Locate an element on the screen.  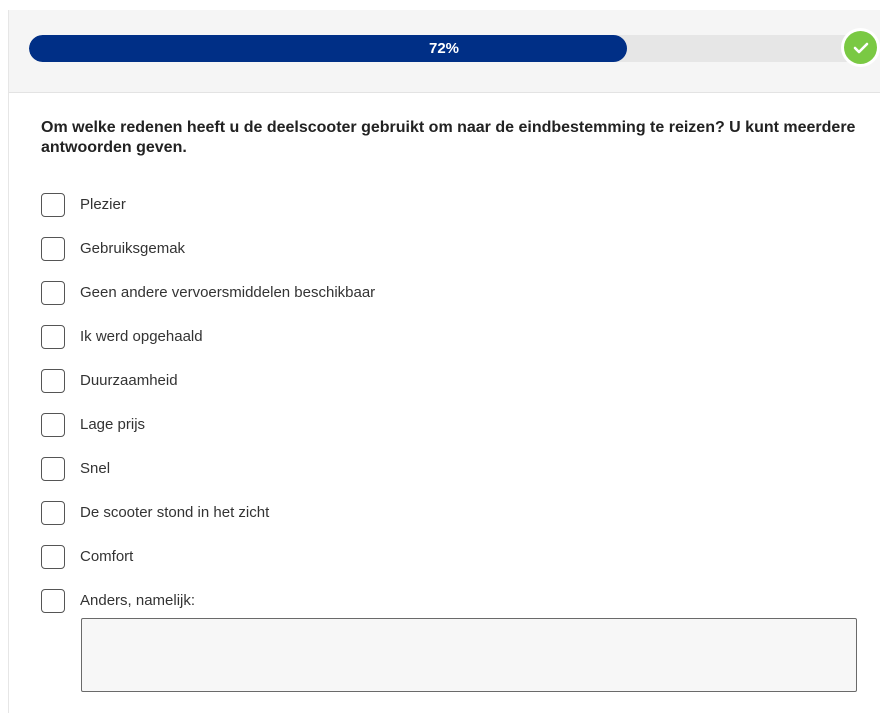
option-snel: Snel is located at coordinates (451, 479).